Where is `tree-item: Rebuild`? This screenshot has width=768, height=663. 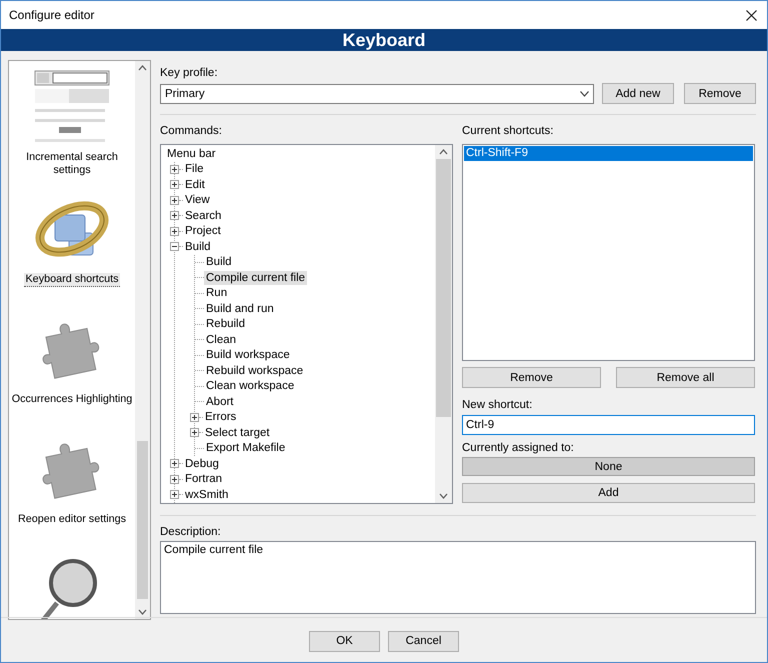 tree-item: Rebuild is located at coordinates (225, 324).